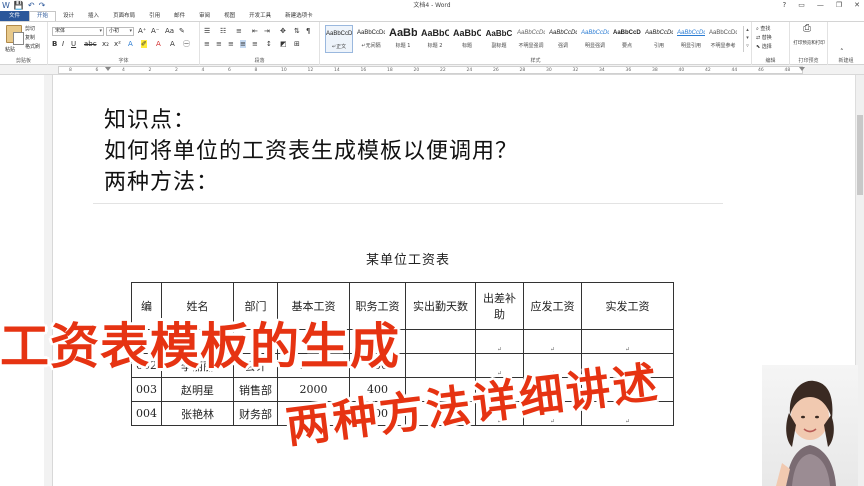 Image resolution: width=864 pixels, height=486 pixels. I want to click on shrink-font-icon: A⁻, so click(155, 31).